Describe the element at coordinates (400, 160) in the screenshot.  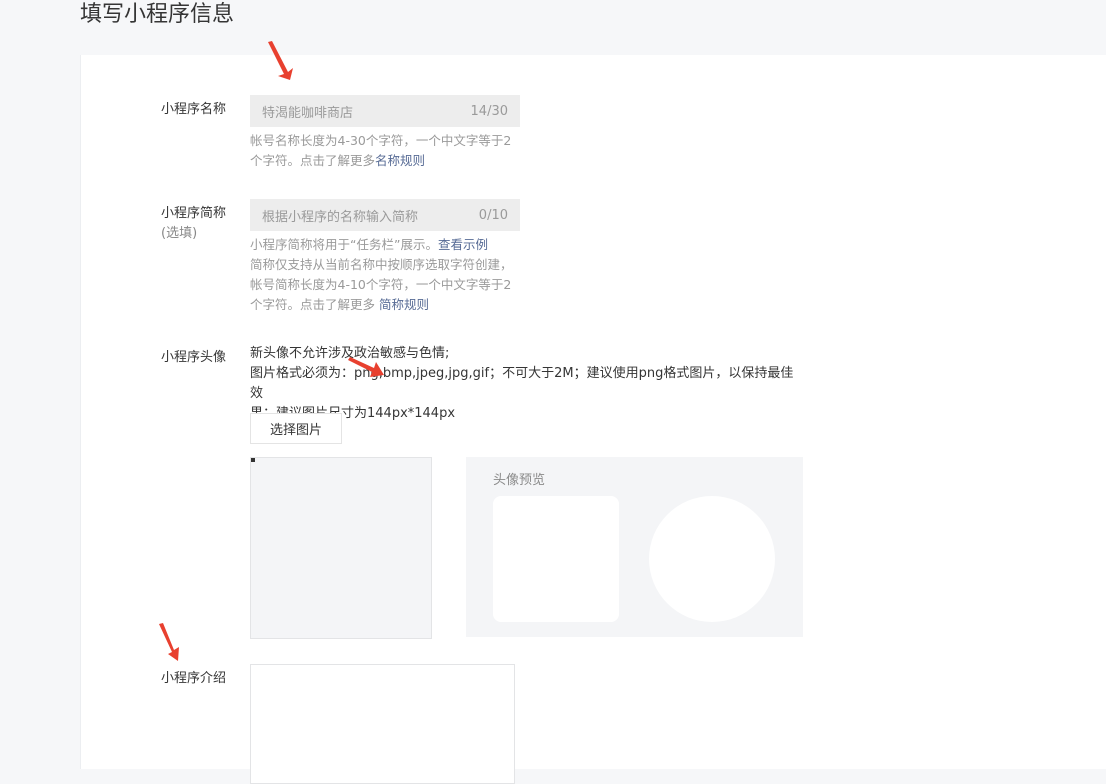
I see `name-rules-link: 名称规则` at that location.